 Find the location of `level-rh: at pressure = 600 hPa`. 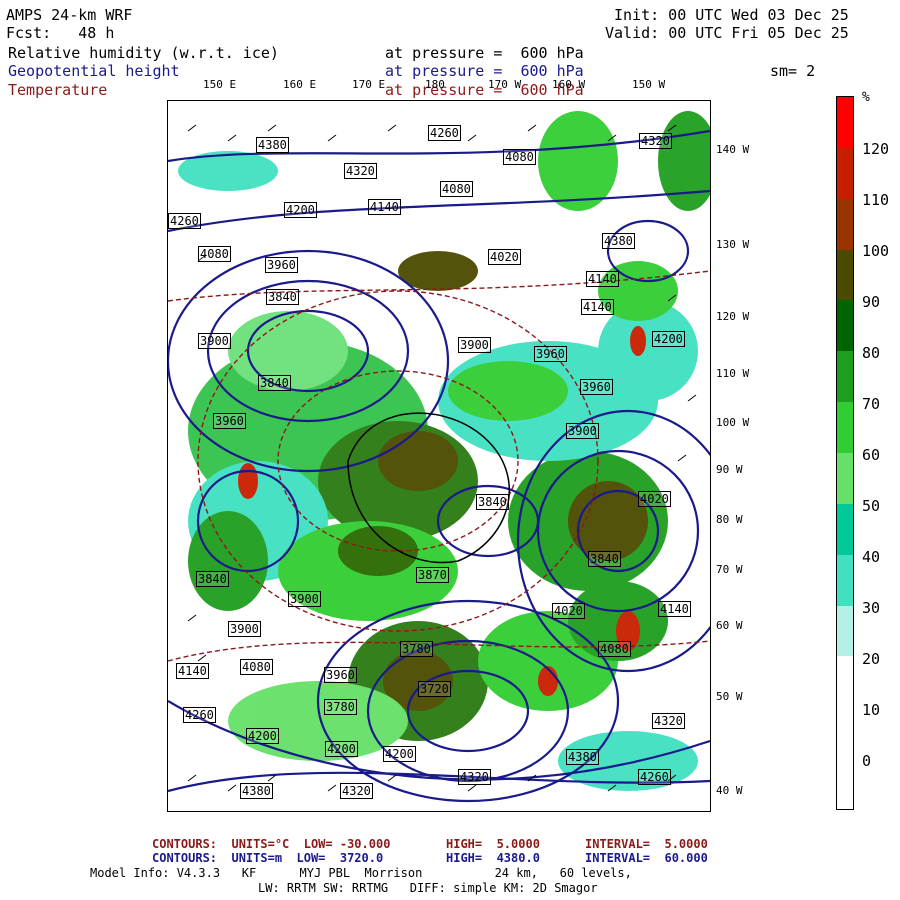

level-rh: at pressure = 600 hPa is located at coordinates (484, 53).